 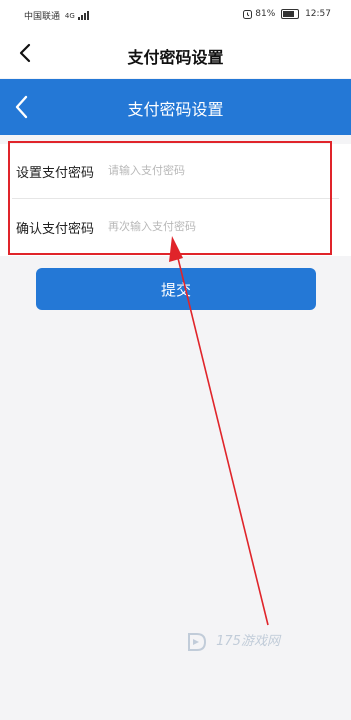 What do you see at coordinates (175, 109) in the screenshot?
I see `inner-page-title: 支付密码设置` at bounding box center [175, 109].